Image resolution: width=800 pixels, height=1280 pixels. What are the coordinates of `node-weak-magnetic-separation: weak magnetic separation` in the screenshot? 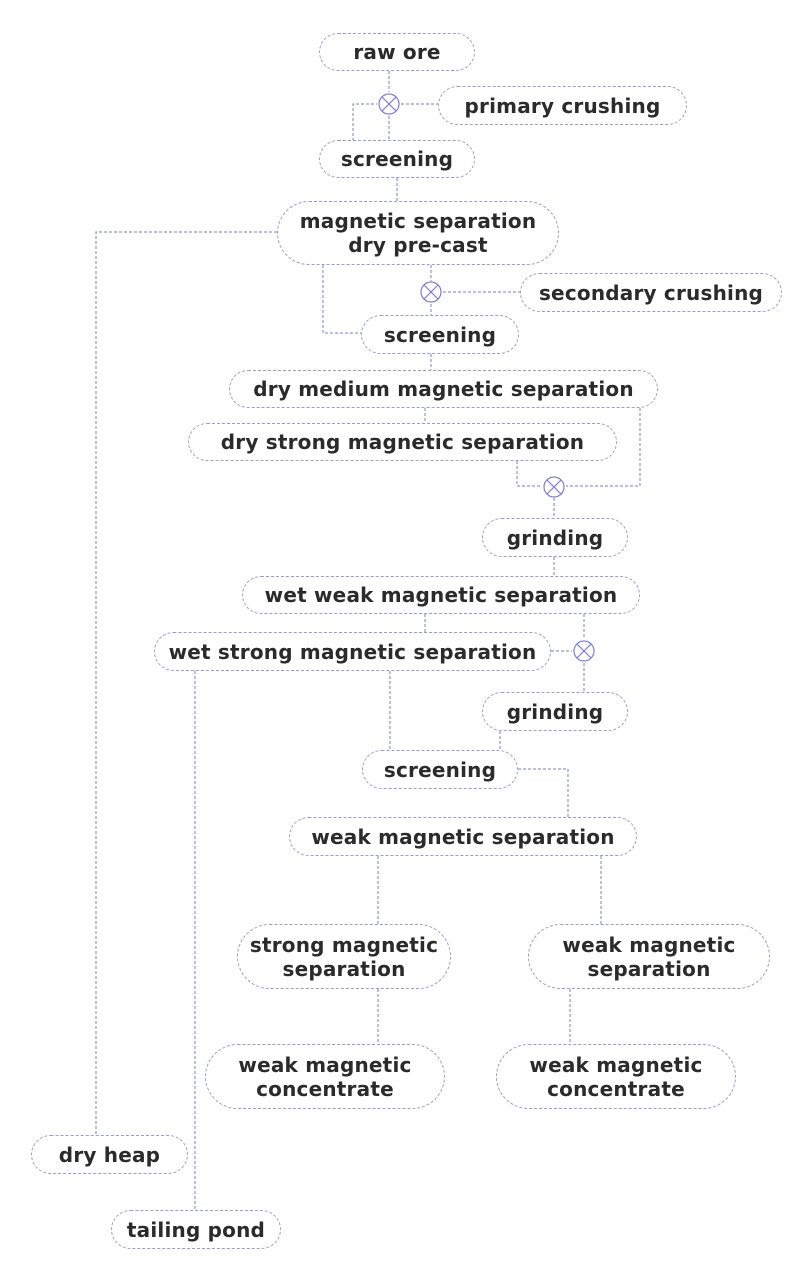 It's located at (463, 836).